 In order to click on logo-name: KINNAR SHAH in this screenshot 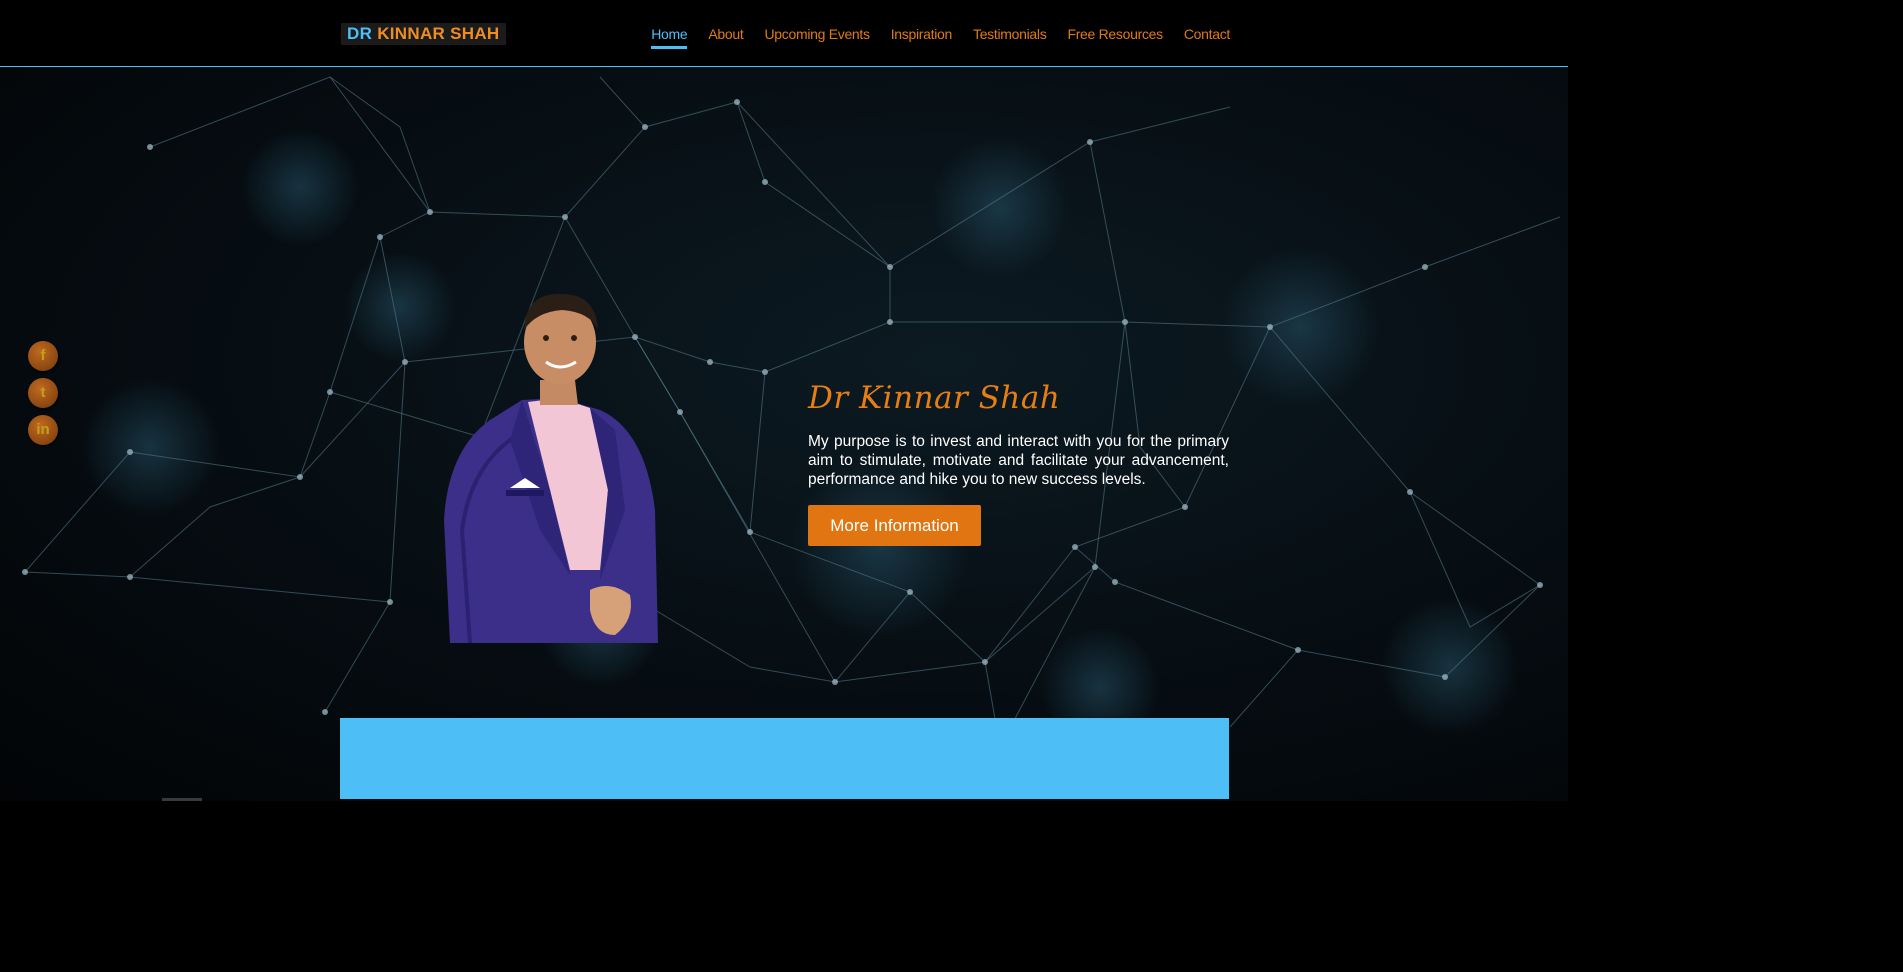, I will do `click(438, 33)`.